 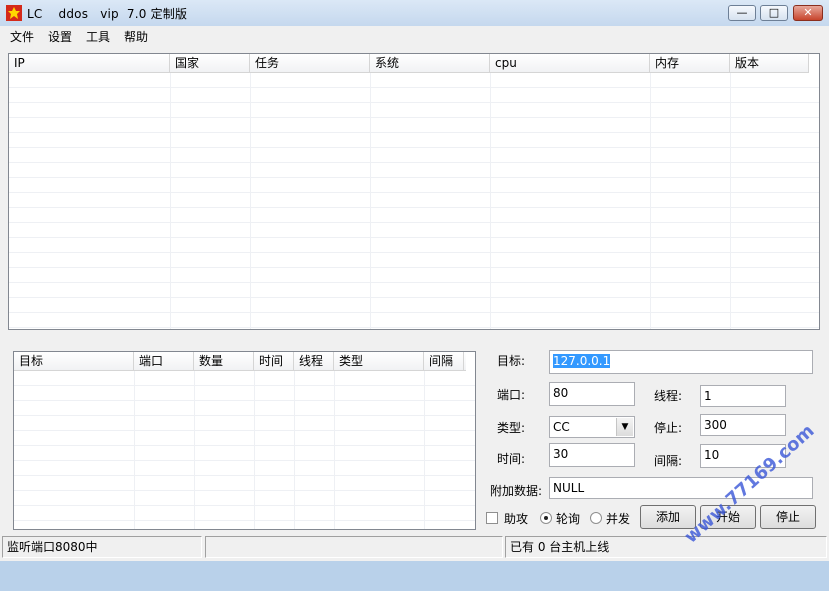 I want to click on assist-label: 助攻, so click(x=516, y=519).